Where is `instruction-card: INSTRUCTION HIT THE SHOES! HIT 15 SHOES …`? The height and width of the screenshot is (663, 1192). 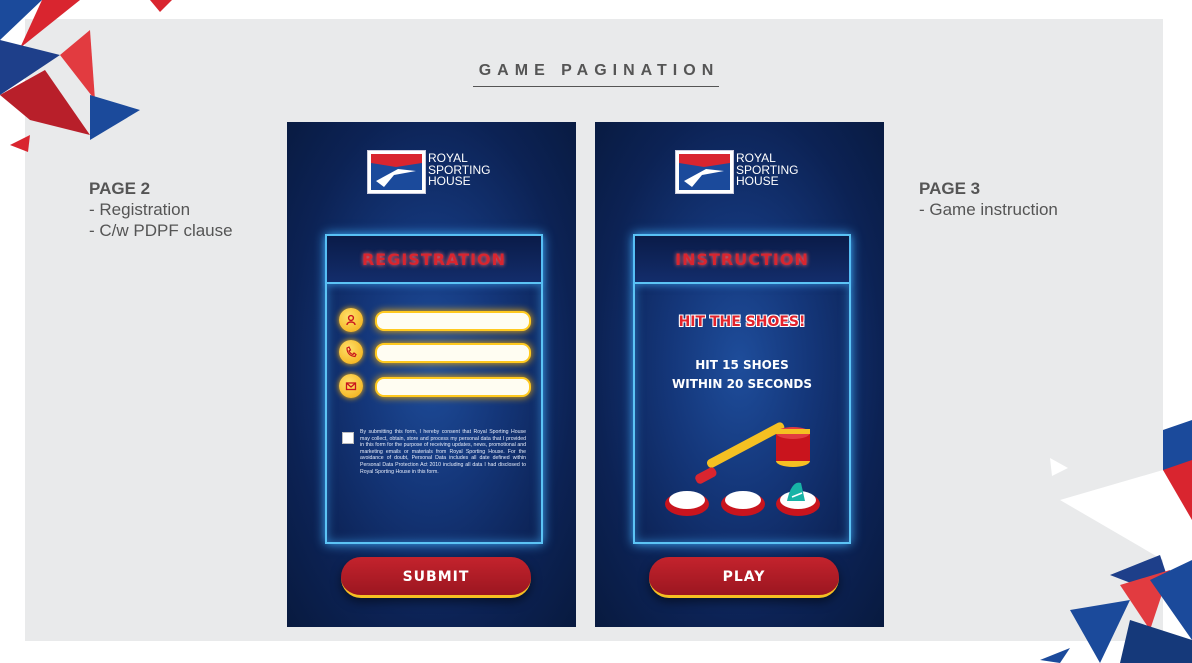
instruction-card: INSTRUCTION HIT THE SHOES! HIT 15 SHOES … is located at coordinates (742, 389).